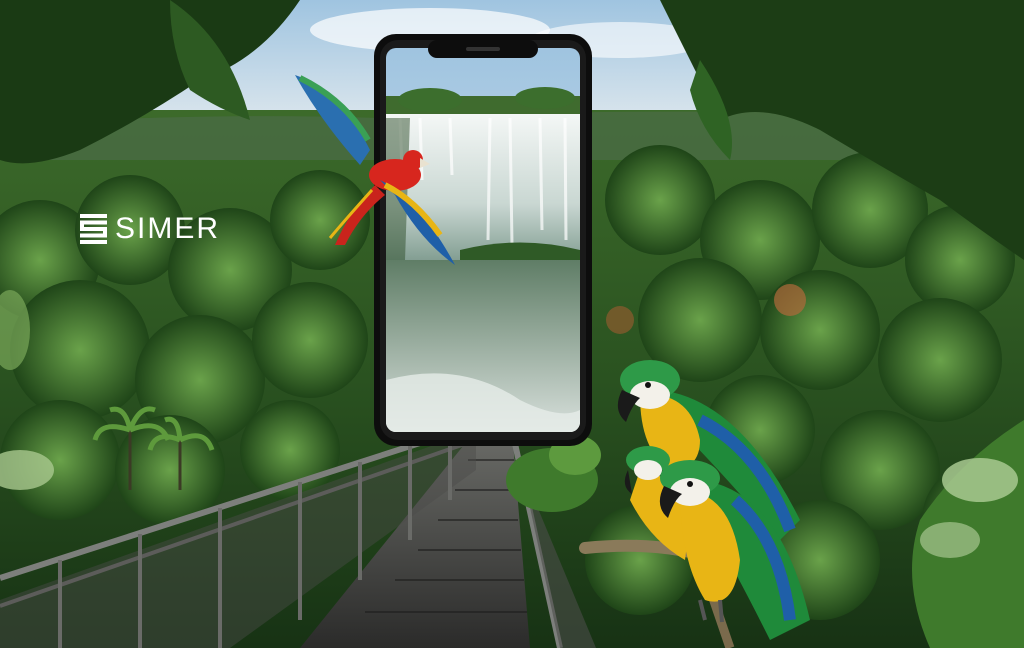 The image size is (1024, 648). Describe the element at coordinates (93, 229) in the screenshot. I see `stripes-s-logo-icon` at that location.